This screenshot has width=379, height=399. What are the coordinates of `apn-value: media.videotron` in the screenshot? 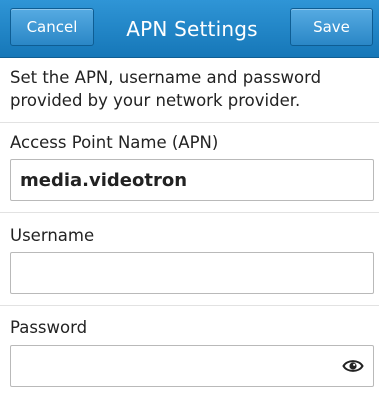 It's located at (104, 180).